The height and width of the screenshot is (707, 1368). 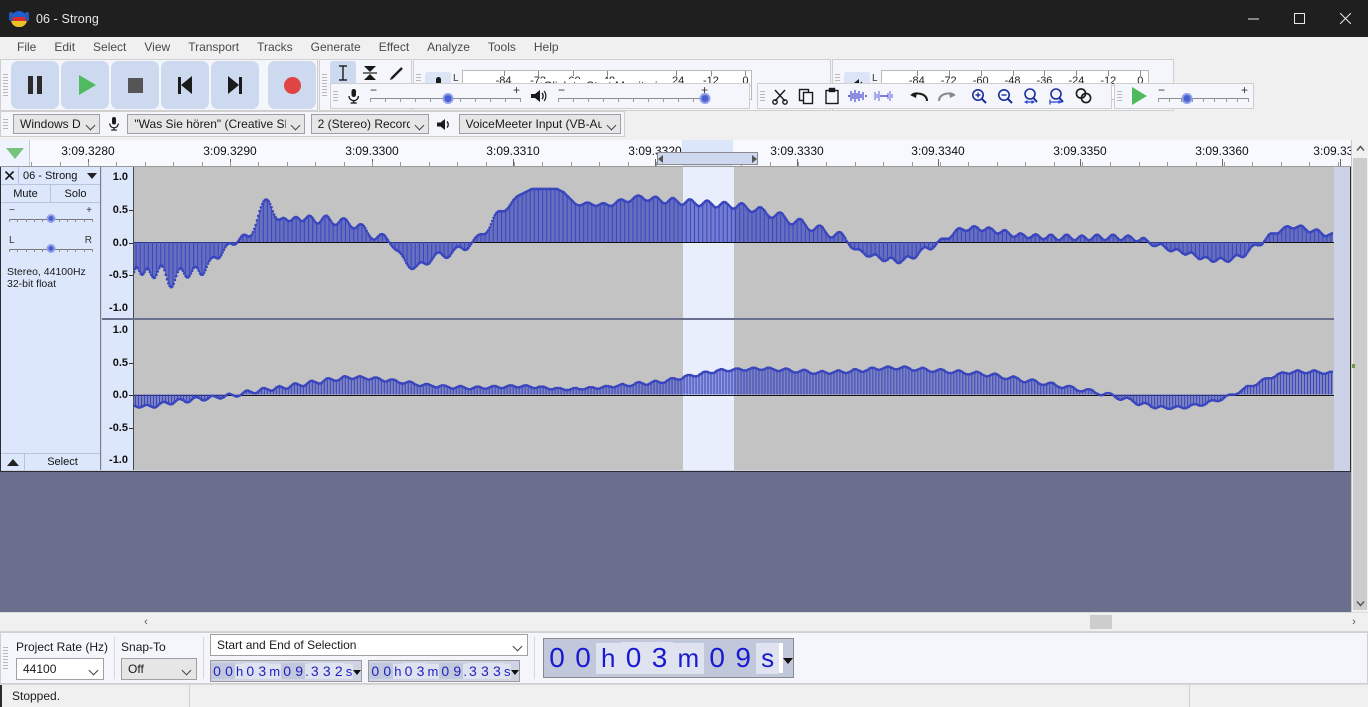 I want to click on selection-end-time: 00h03m09.333s, so click(x=444, y=671).